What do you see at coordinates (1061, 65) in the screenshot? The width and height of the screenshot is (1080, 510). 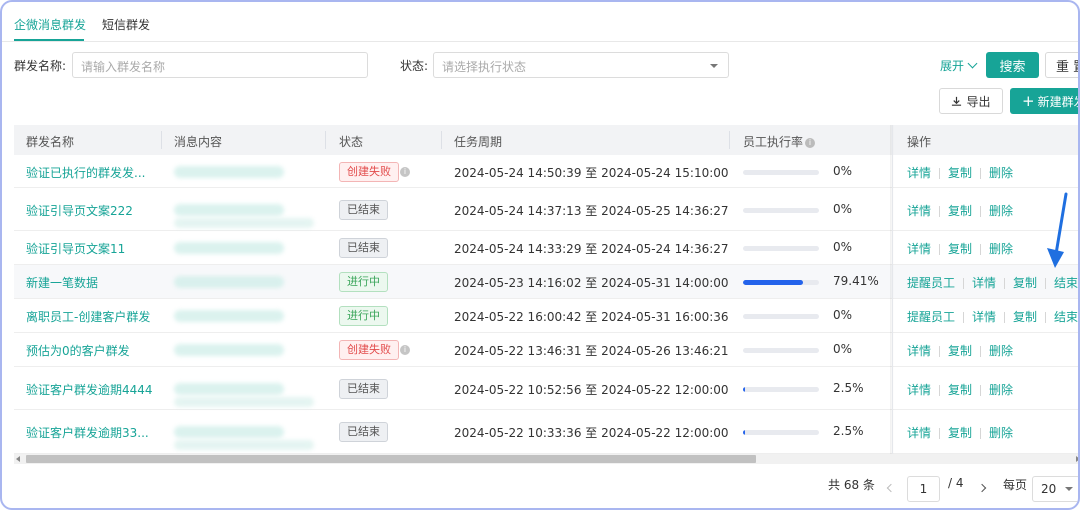 I see `reset-button: 重 置` at bounding box center [1061, 65].